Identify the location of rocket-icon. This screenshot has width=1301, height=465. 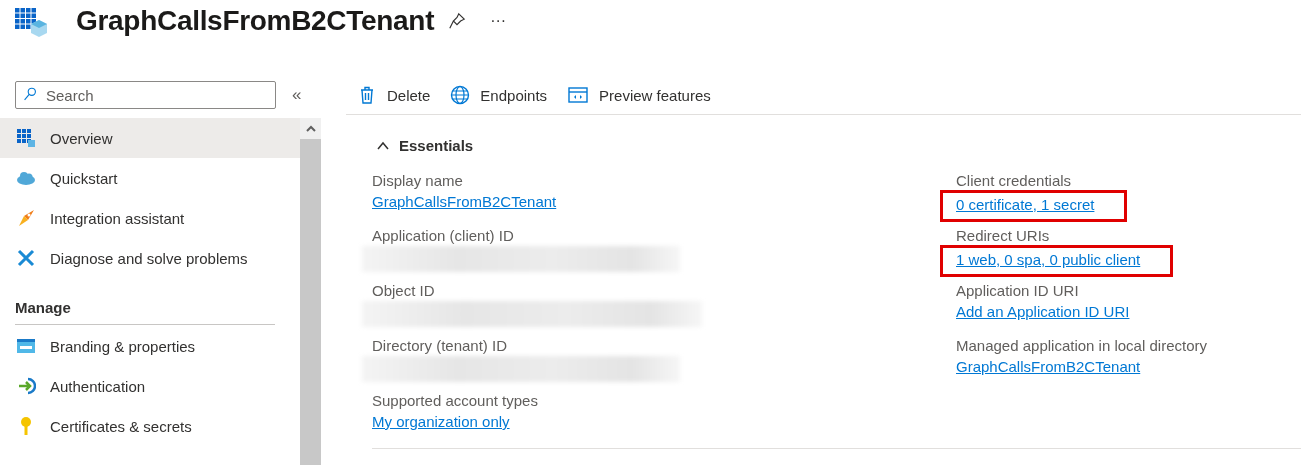
(26, 218).